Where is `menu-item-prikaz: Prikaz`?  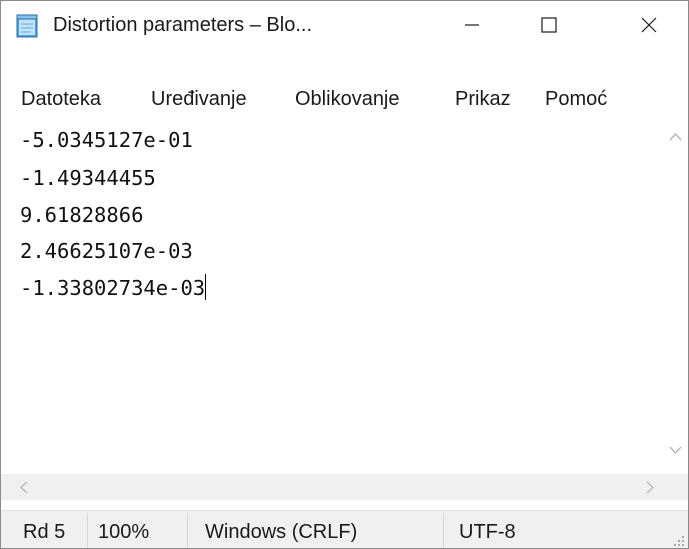 menu-item-prikaz: Prikaz is located at coordinates (483, 99).